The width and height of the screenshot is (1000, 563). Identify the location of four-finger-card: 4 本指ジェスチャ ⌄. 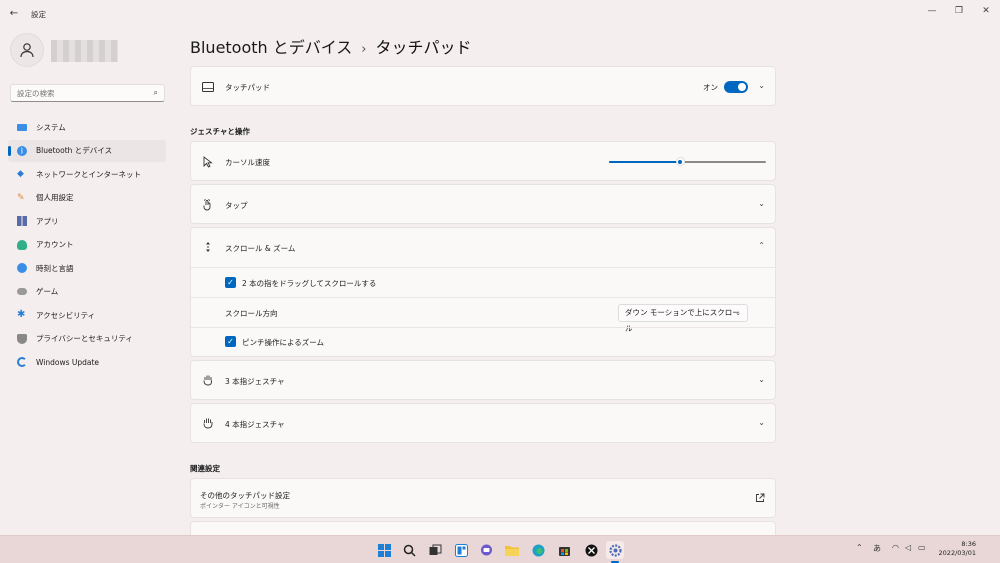
(483, 423).